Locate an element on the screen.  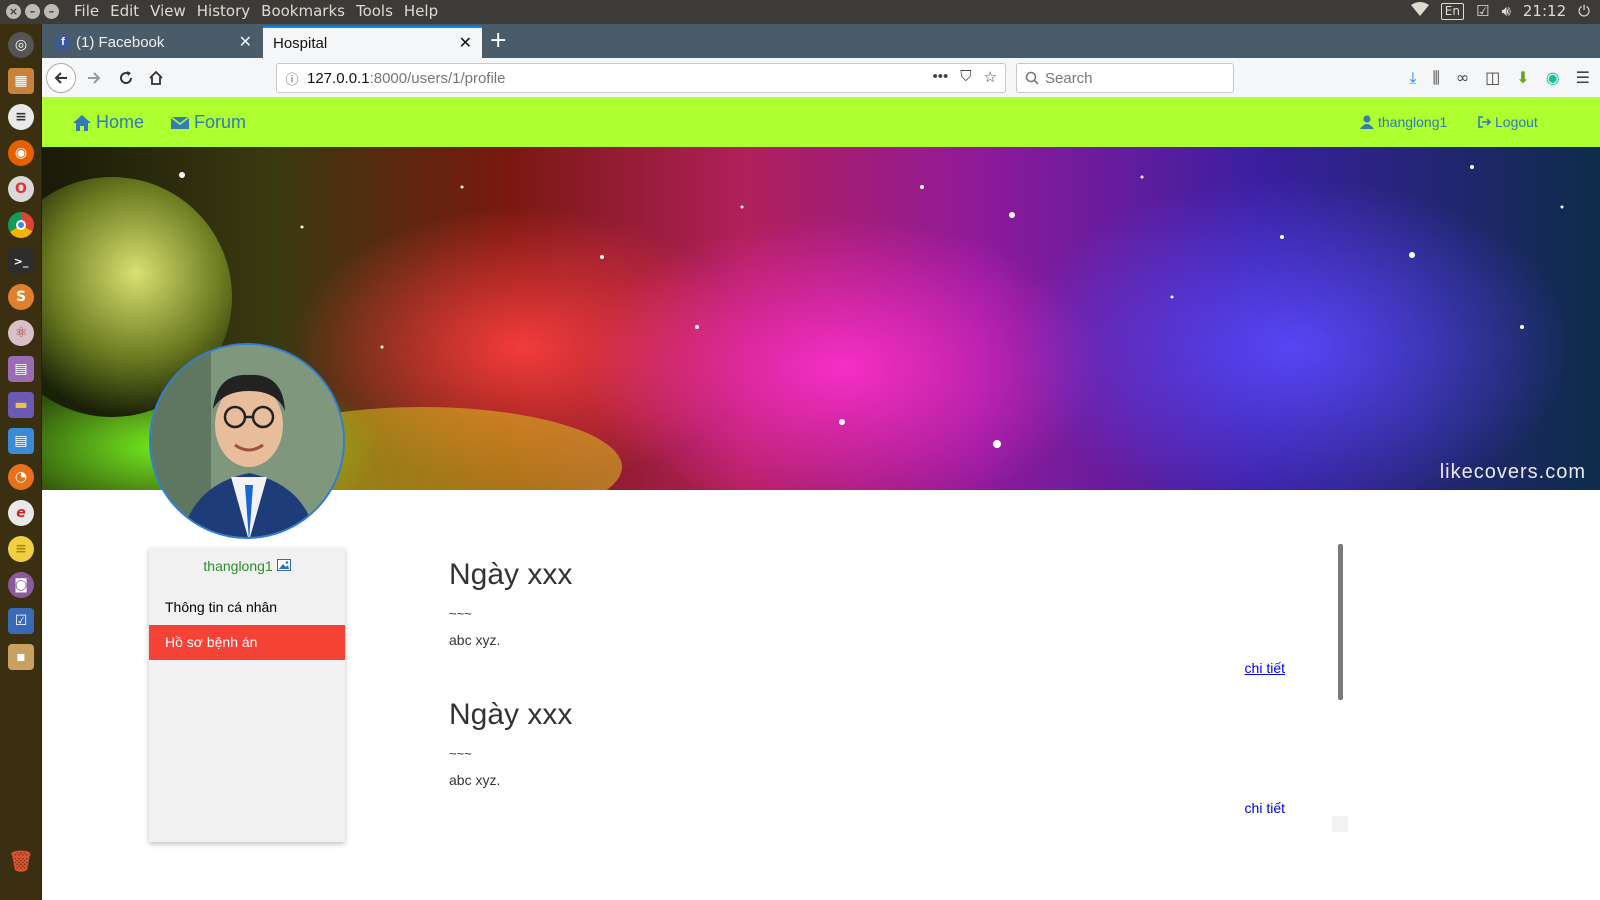
menu-tools: Tools is located at coordinates (374, 11).